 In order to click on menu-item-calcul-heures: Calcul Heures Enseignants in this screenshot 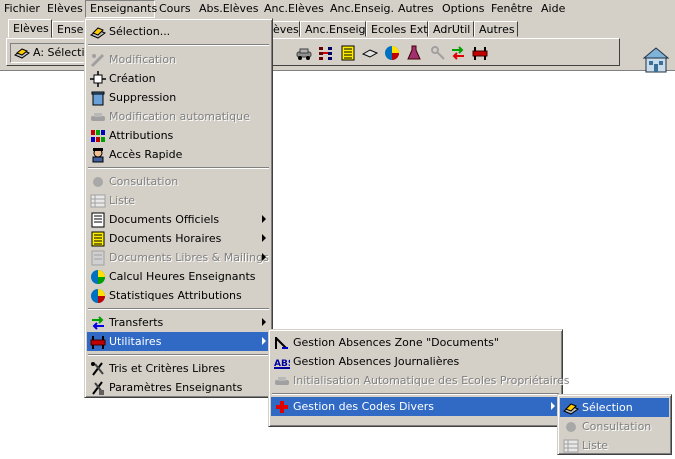, I will do `click(178, 276)`.